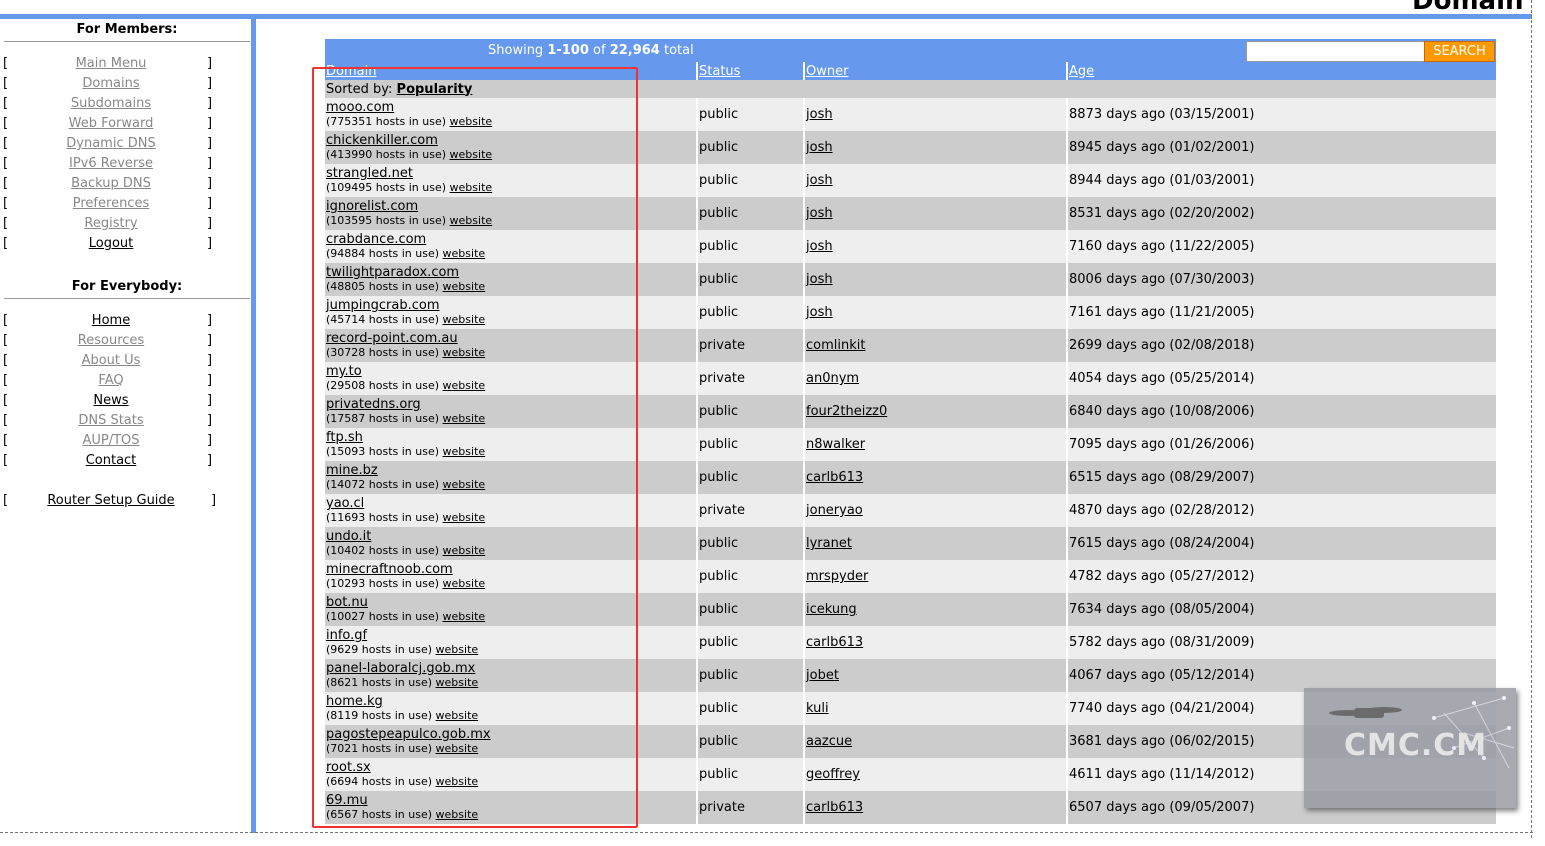 Image resolution: width=1545 pixels, height=846 pixels. I want to click on owner-link: jobet, so click(822, 675).